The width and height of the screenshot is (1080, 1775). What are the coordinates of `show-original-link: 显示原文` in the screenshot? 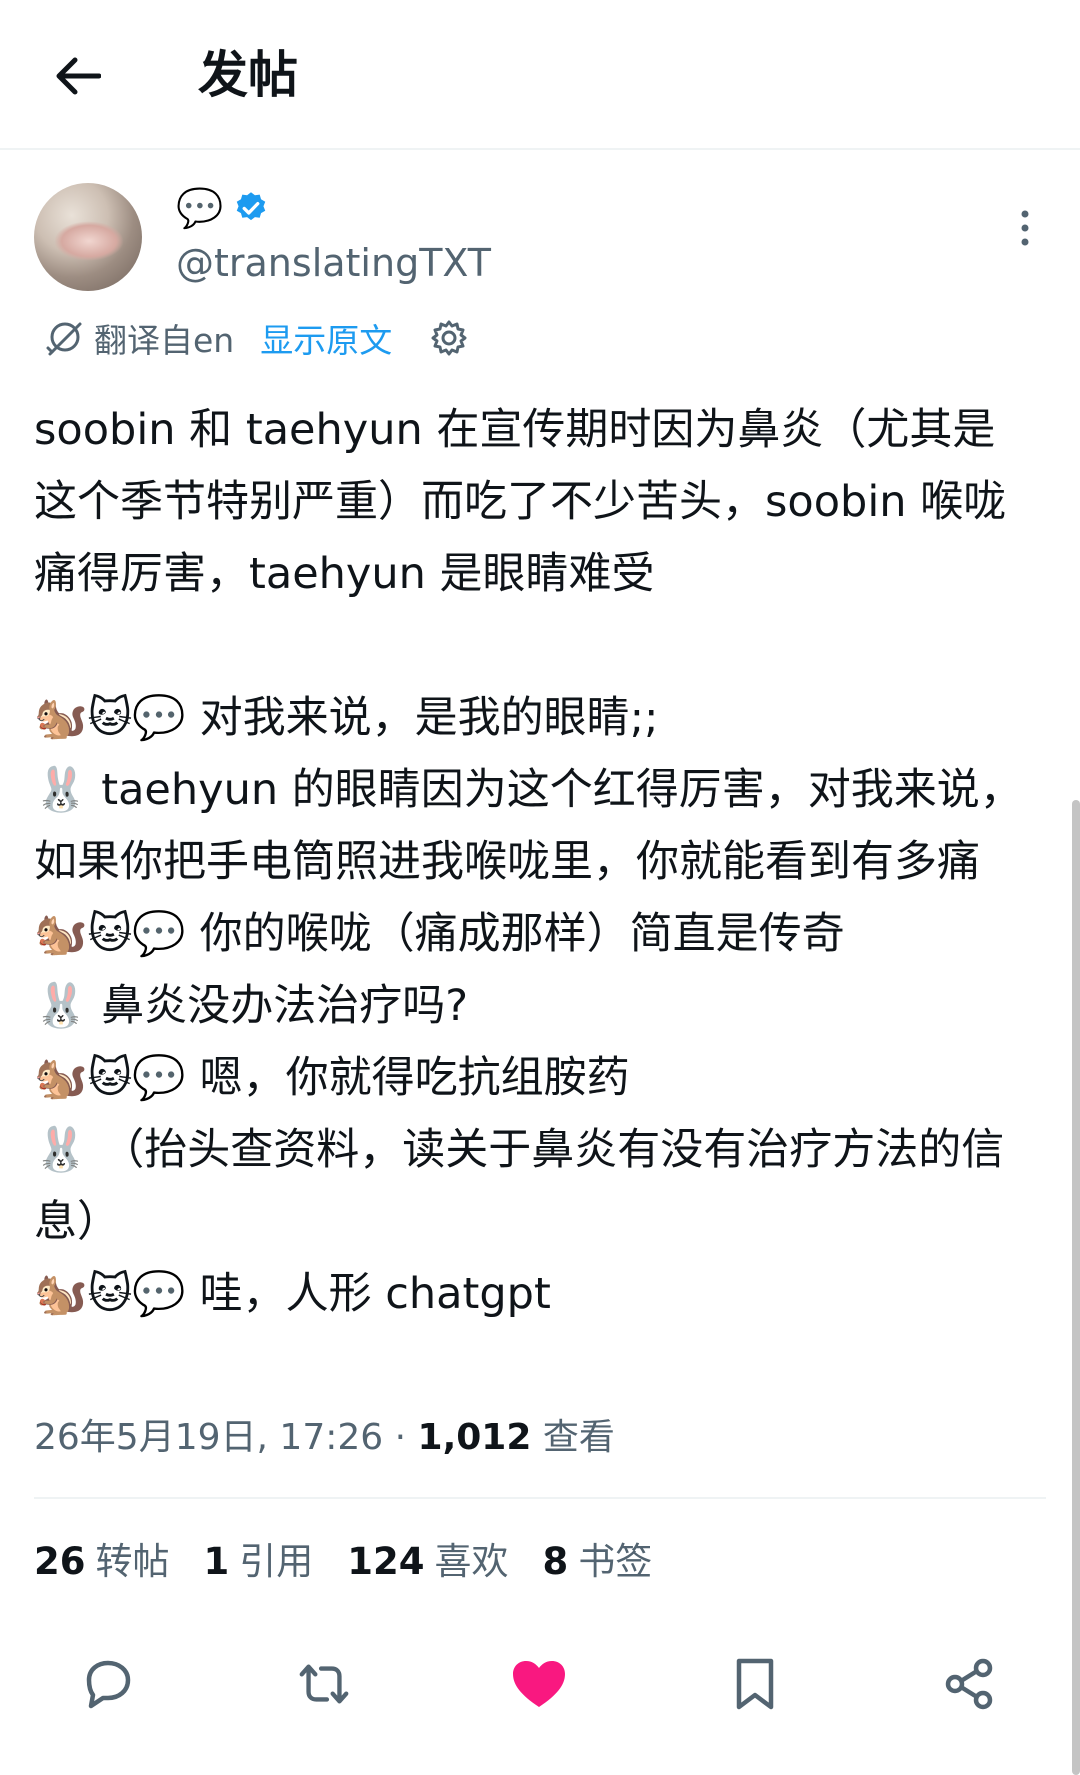 It's located at (326, 338).